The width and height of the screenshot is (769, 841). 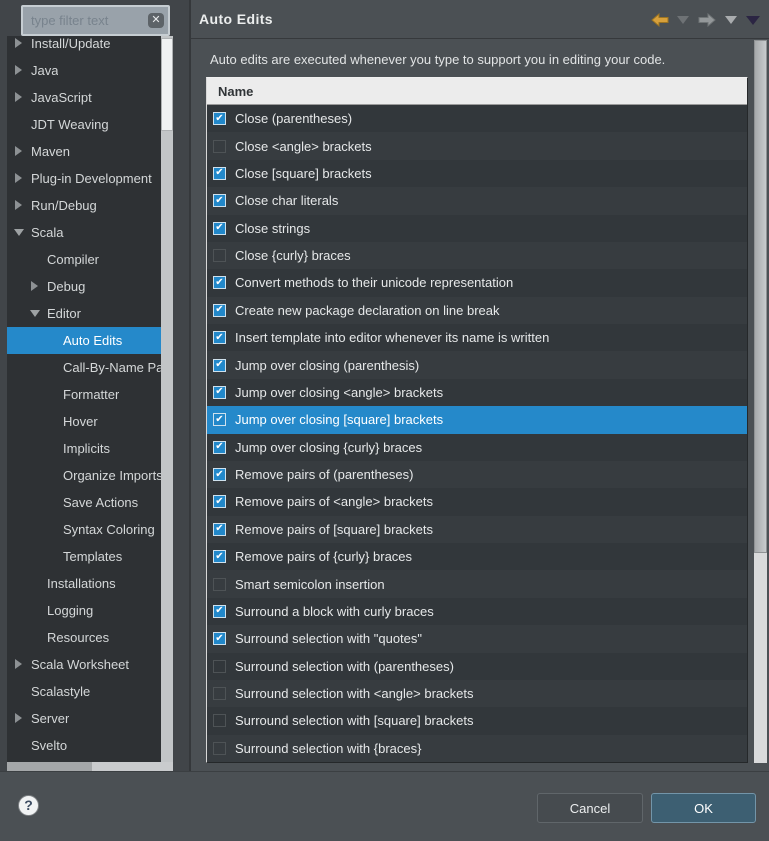 What do you see at coordinates (86, 718) in the screenshot?
I see `sidebar-item-server: Server` at bounding box center [86, 718].